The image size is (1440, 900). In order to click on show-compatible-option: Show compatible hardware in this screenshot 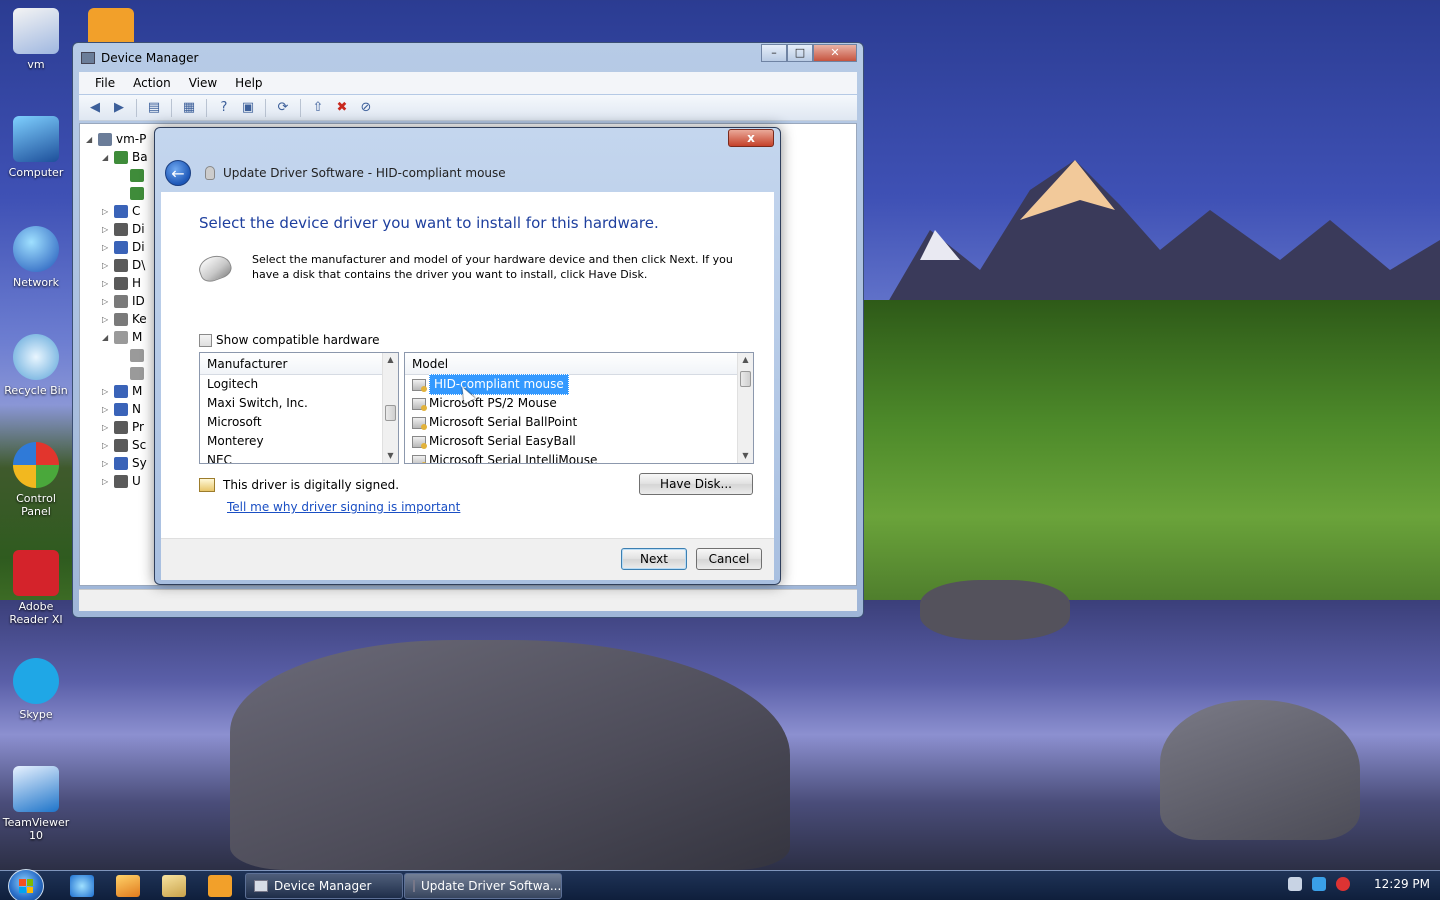, I will do `click(289, 340)`.